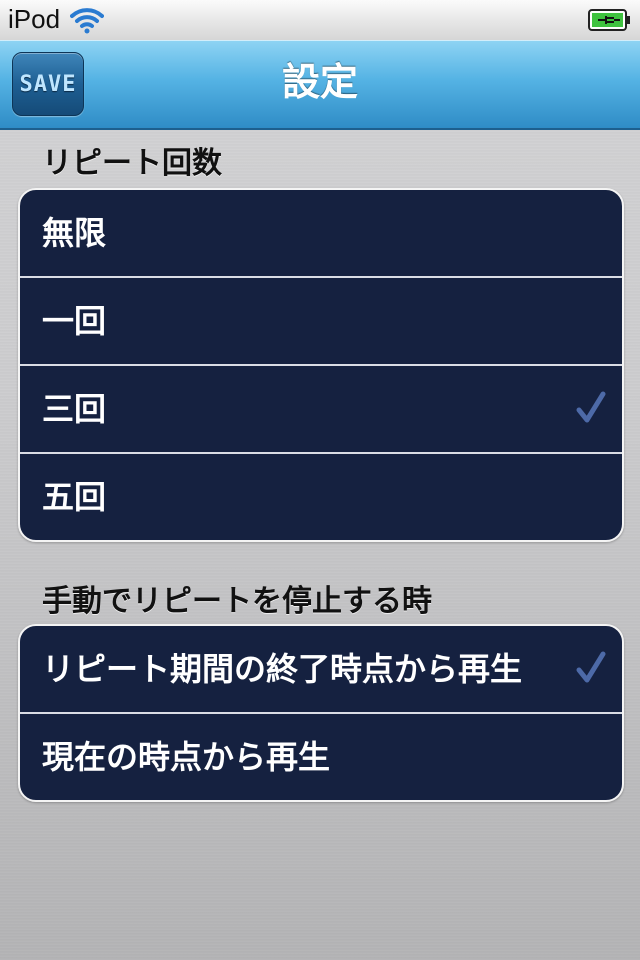  I want to click on navigation-bar: 設定 SAVE, so click(320, 85).